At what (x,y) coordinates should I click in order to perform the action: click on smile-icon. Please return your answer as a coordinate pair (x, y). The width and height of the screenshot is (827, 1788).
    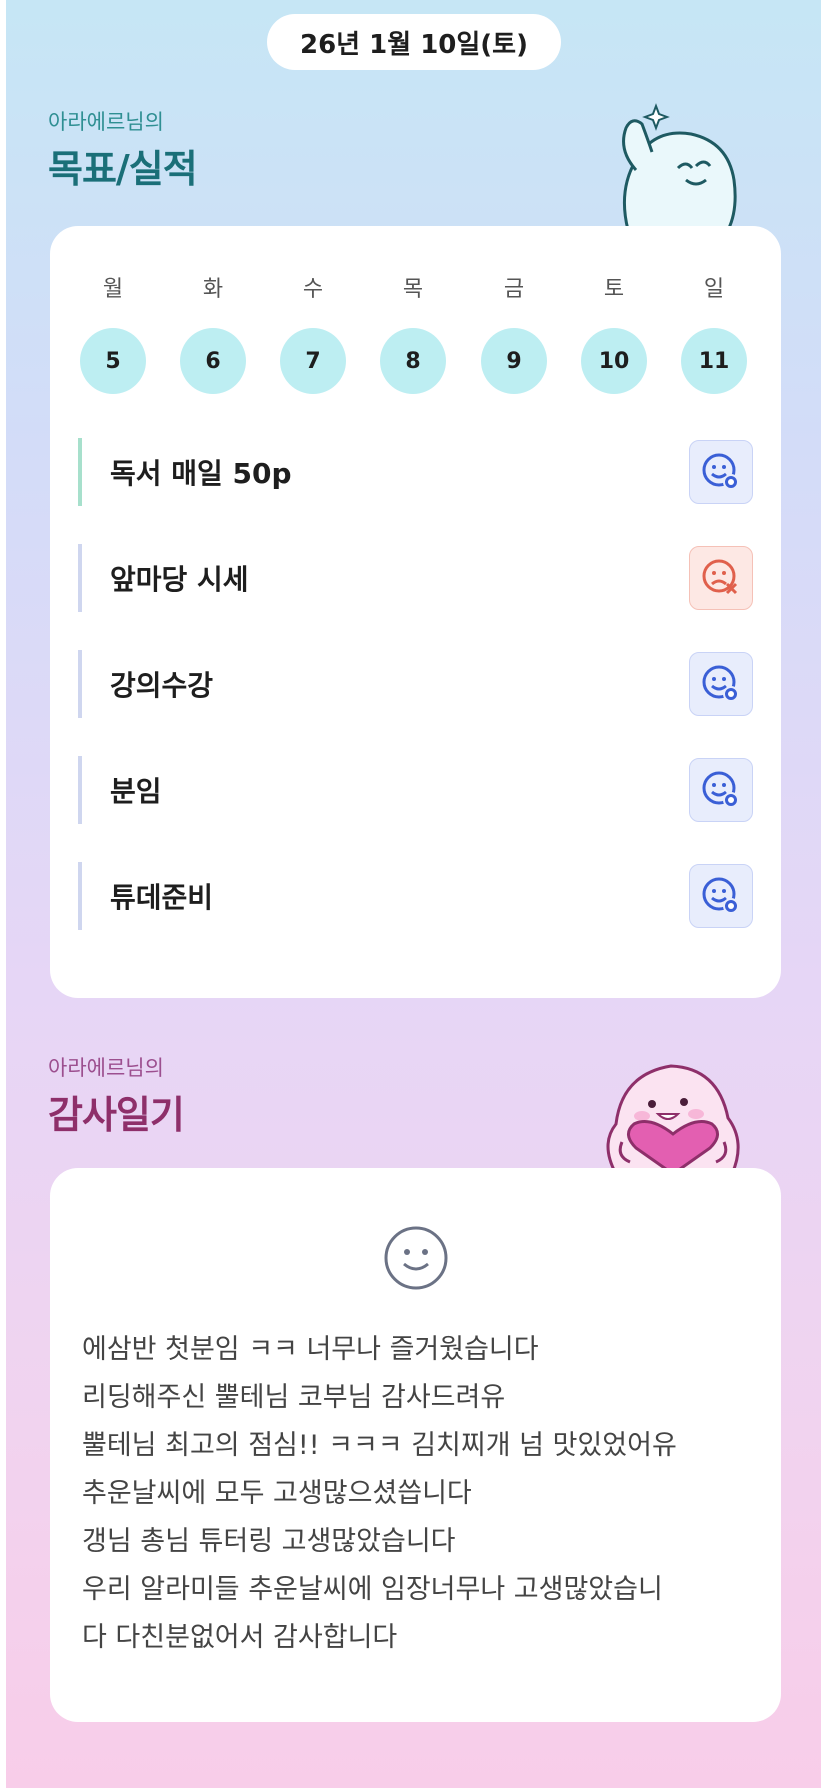
    Looking at the image, I should click on (416, 1258).